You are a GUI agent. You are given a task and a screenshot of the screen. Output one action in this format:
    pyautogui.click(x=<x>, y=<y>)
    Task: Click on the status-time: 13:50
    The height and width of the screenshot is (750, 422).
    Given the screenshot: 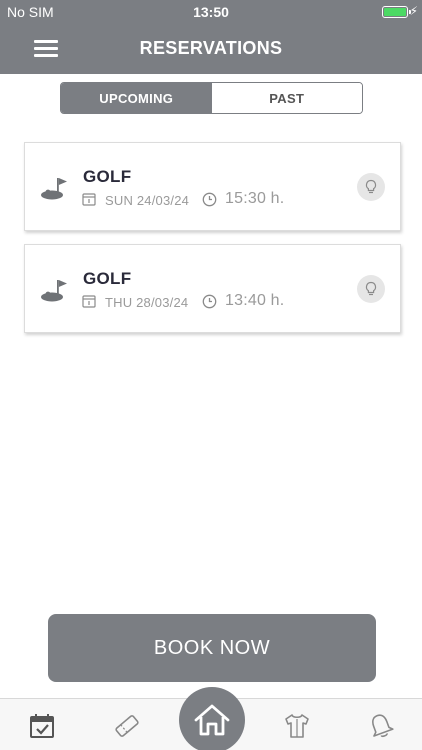 What is the action you would take?
    pyautogui.click(x=211, y=12)
    